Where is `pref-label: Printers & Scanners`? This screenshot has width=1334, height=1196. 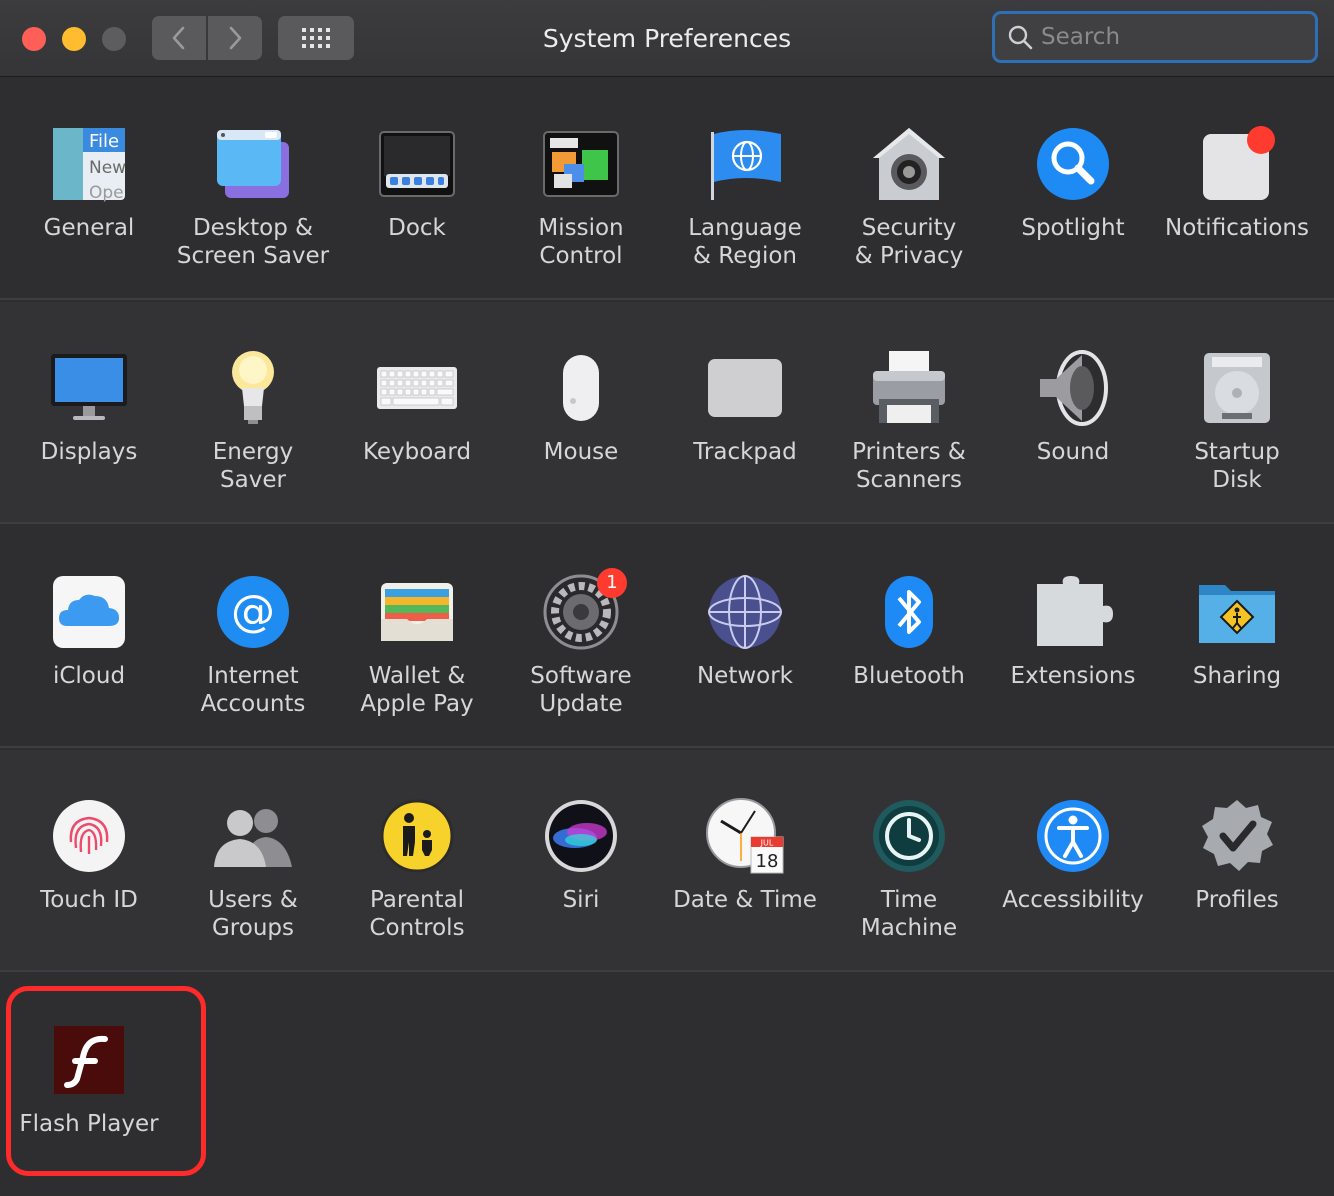
pref-label: Printers & Scanners is located at coordinates (909, 466).